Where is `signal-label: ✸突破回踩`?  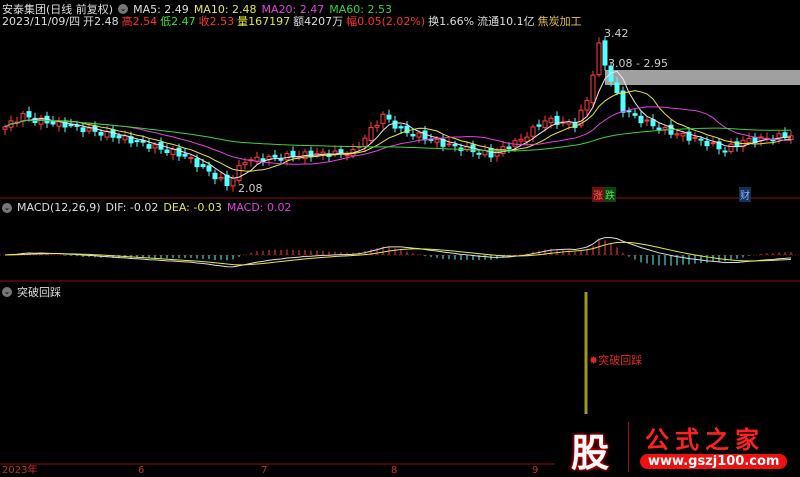
signal-label: ✸突破回踩 is located at coordinates (615, 360).